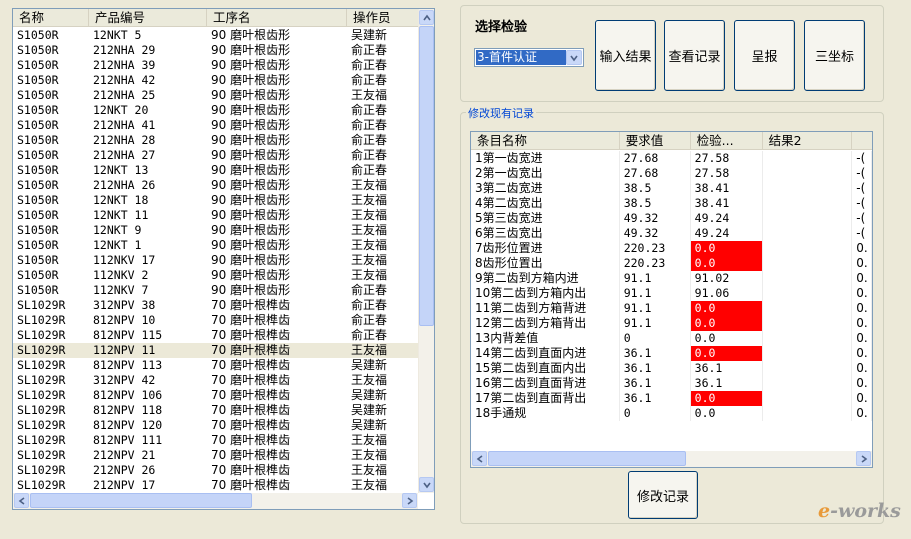 Image resolution: width=911 pixels, height=539 pixels. What do you see at coordinates (223, 185) in the screenshot?
I see `table-row: S1050R 212NHA 26 90 磨叶根齿形 王友福` at bounding box center [223, 185].